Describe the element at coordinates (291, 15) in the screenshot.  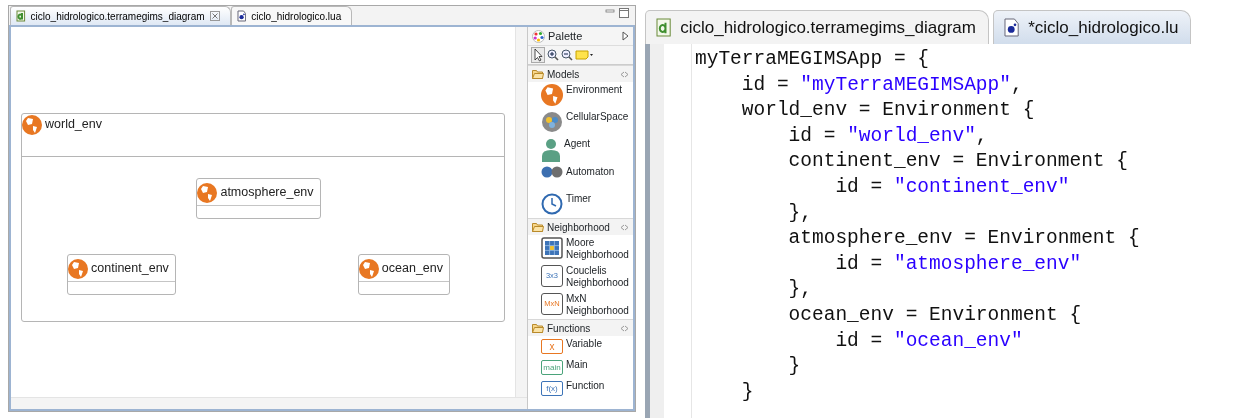
I see `editor-tab: ciclo_hidrologico.lua` at that location.